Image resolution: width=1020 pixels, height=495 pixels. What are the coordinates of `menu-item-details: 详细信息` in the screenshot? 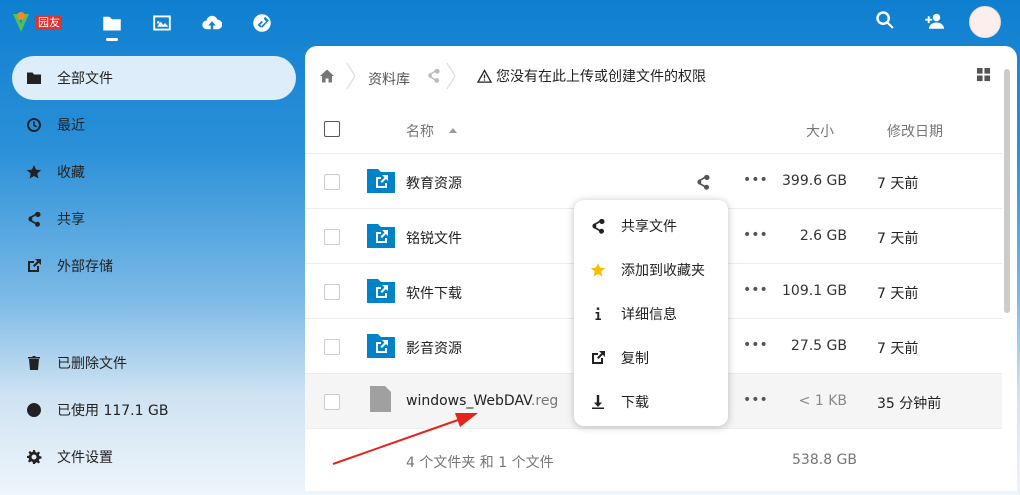 It's located at (651, 314).